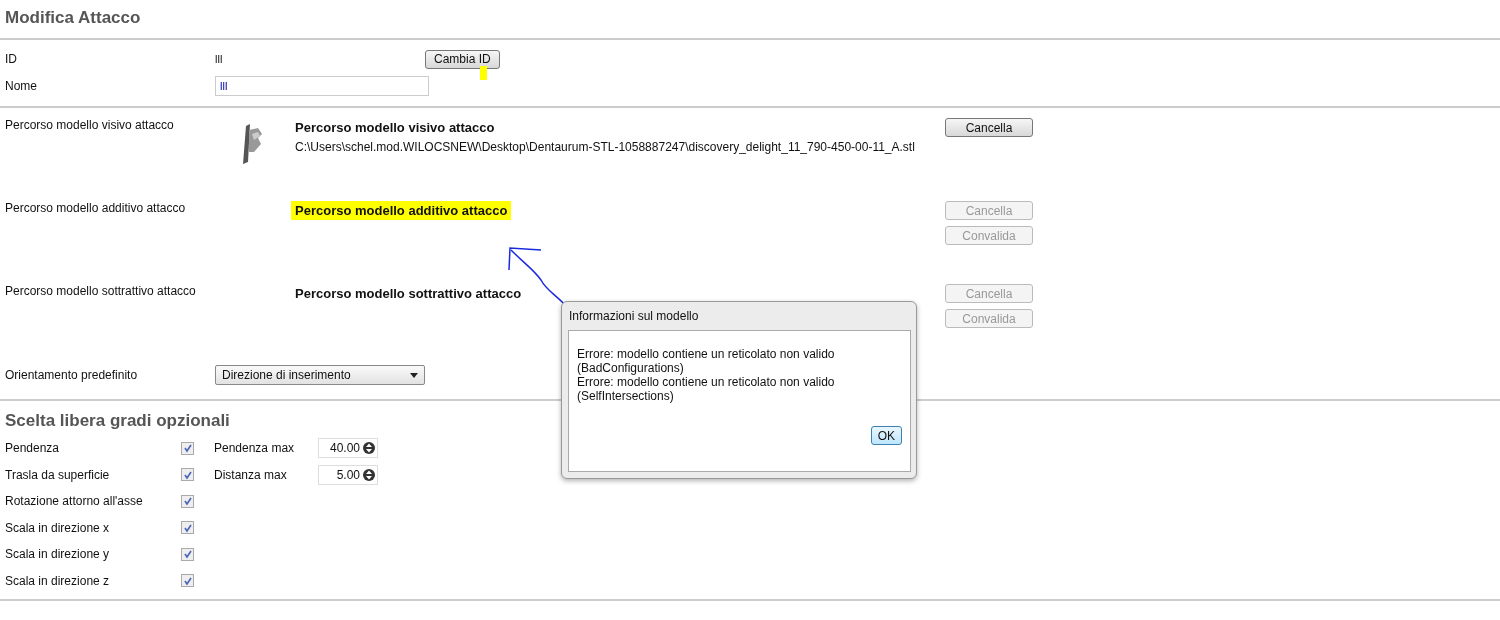 Image resolution: width=1500 pixels, height=620 pixels. What do you see at coordinates (58, 554) in the screenshot?
I see `option-label: Scala in direzione y` at bounding box center [58, 554].